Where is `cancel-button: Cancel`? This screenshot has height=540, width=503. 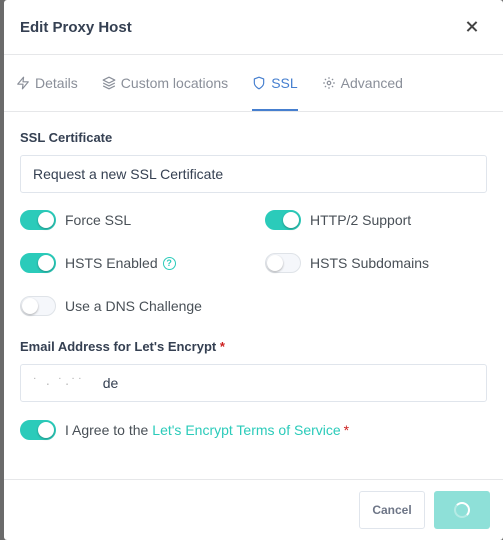
cancel-button: Cancel is located at coordinates (392, 510).